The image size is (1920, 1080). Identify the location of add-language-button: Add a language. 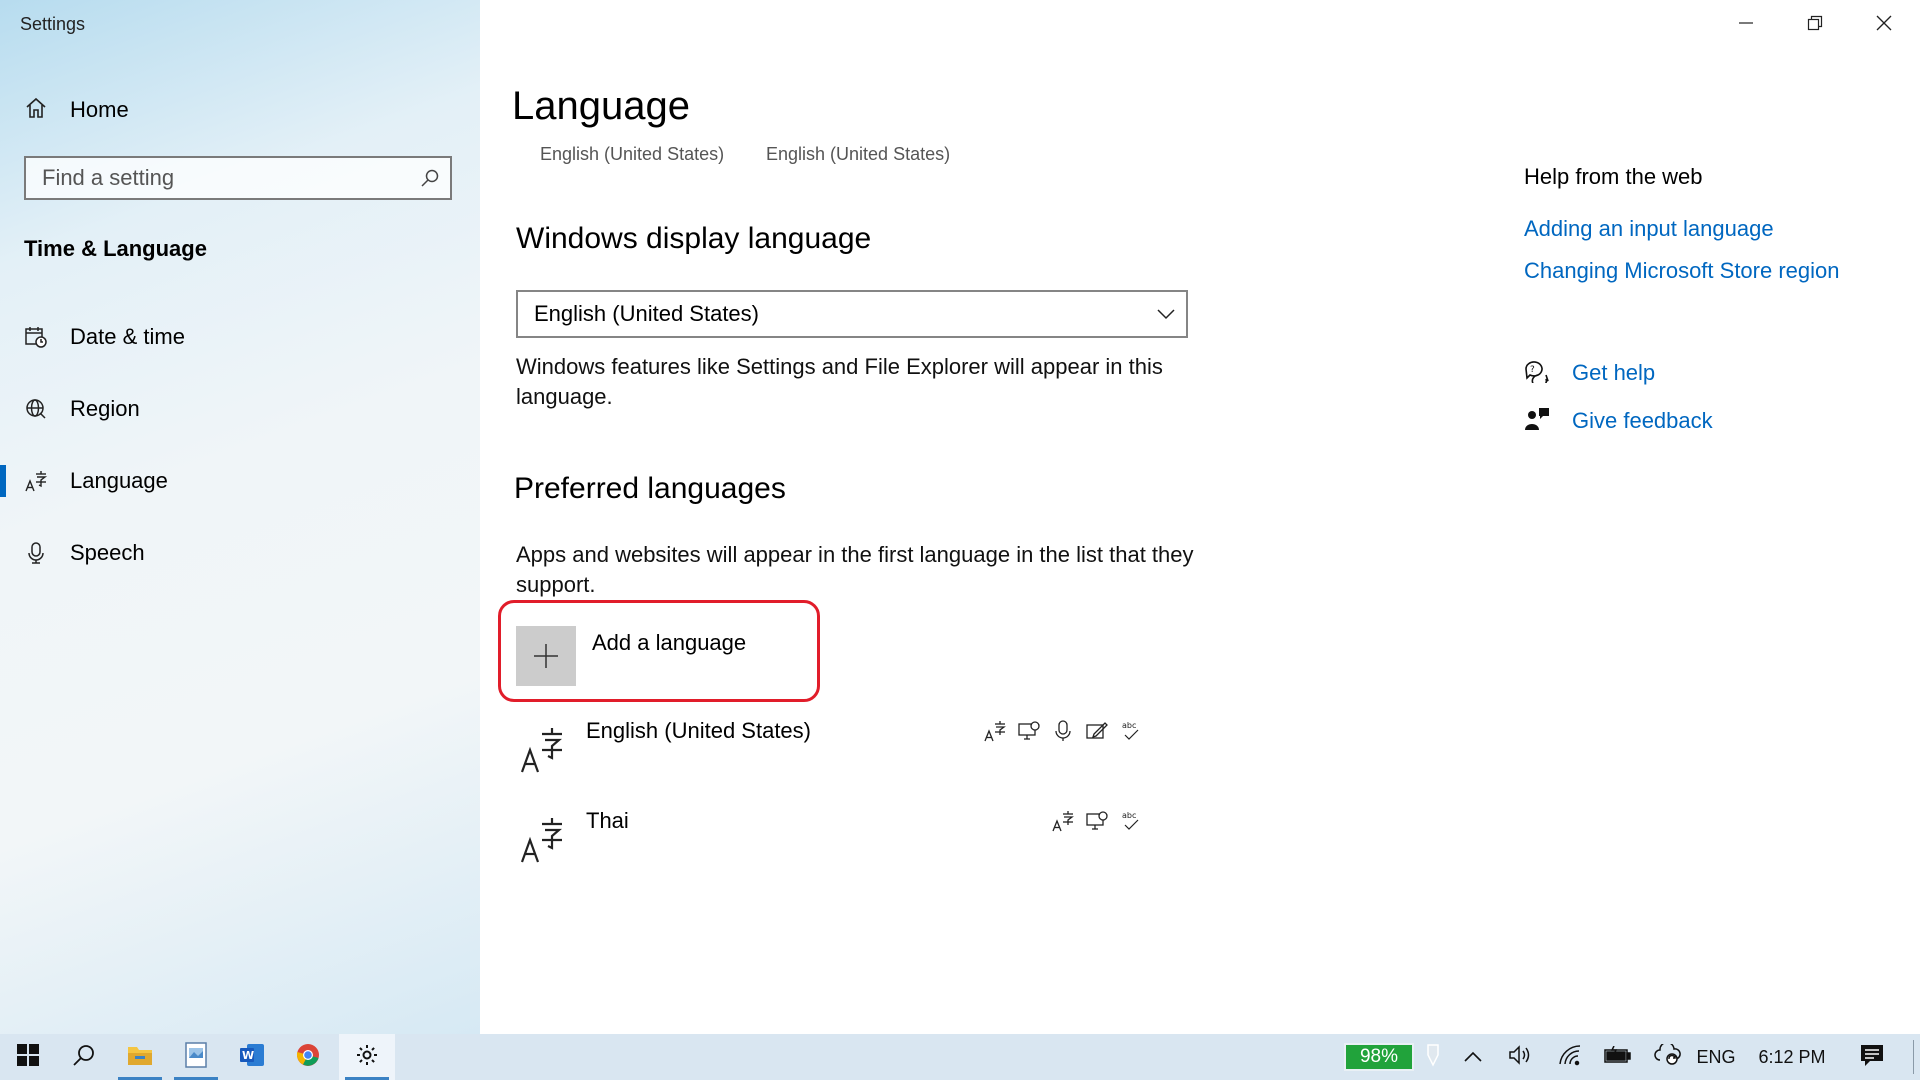
(631, 656).